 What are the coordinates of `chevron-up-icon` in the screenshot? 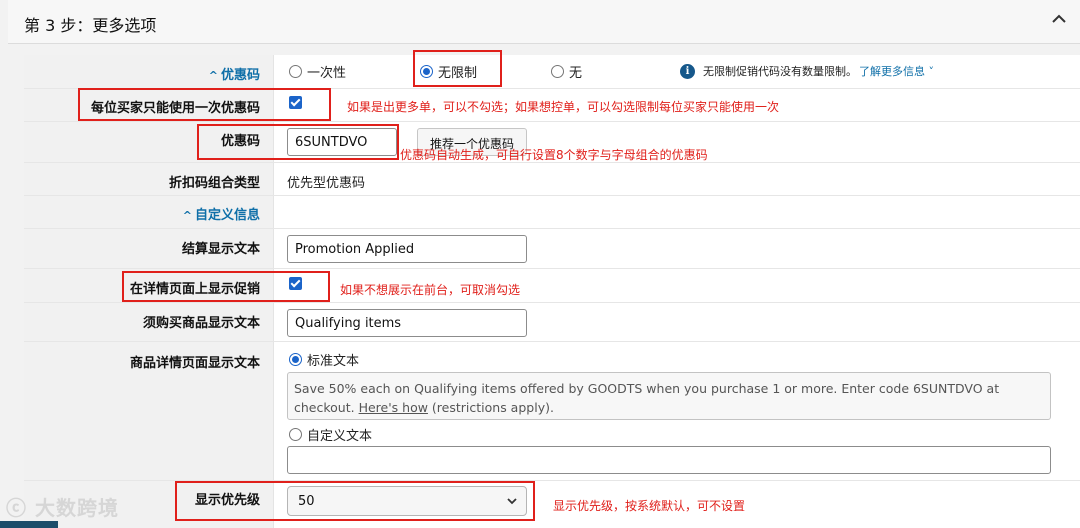 It's located at (1059, 19).